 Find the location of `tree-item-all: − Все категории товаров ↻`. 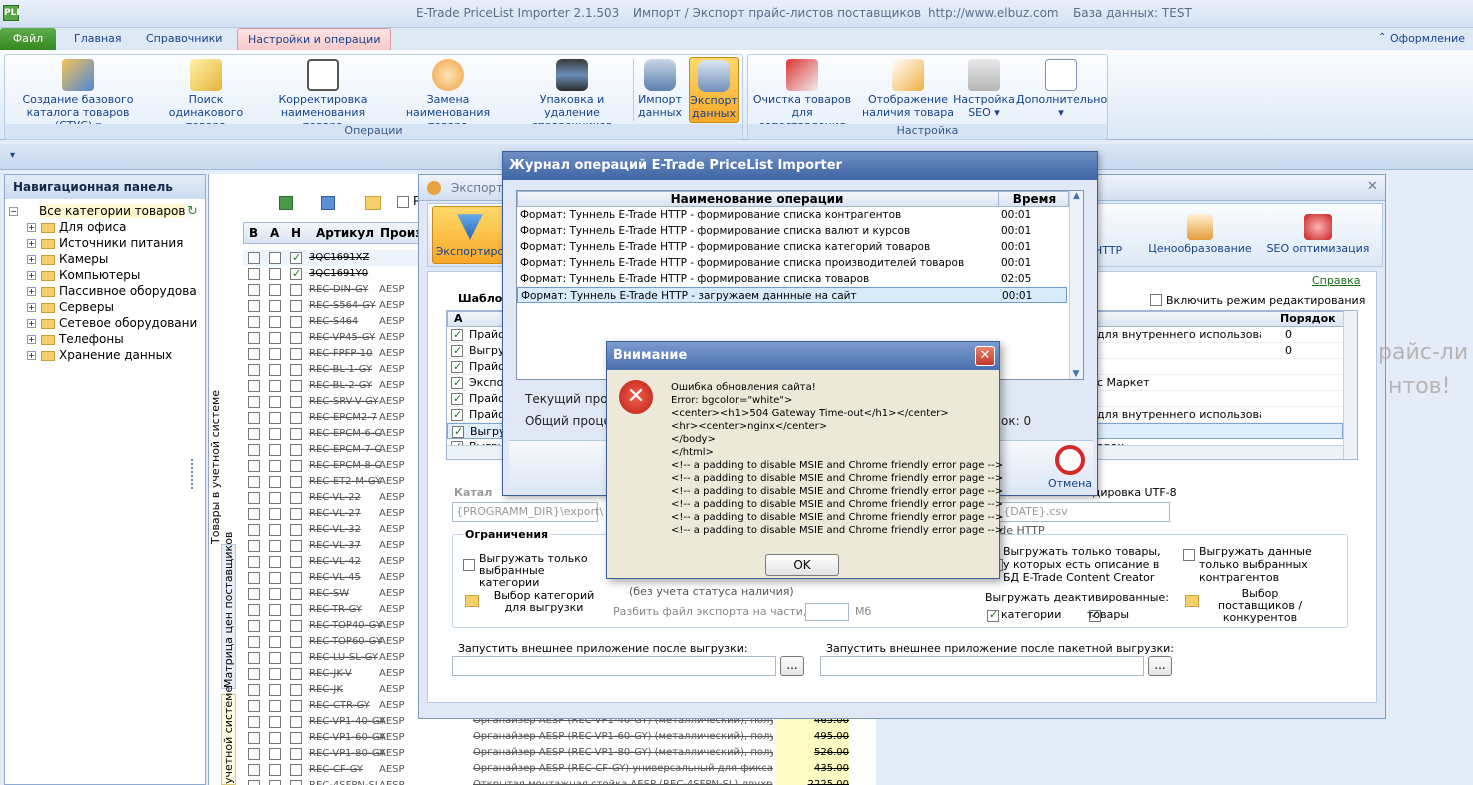

tree-item-all: − Все категории товаров ↻ is located at coordinates (105, 211).